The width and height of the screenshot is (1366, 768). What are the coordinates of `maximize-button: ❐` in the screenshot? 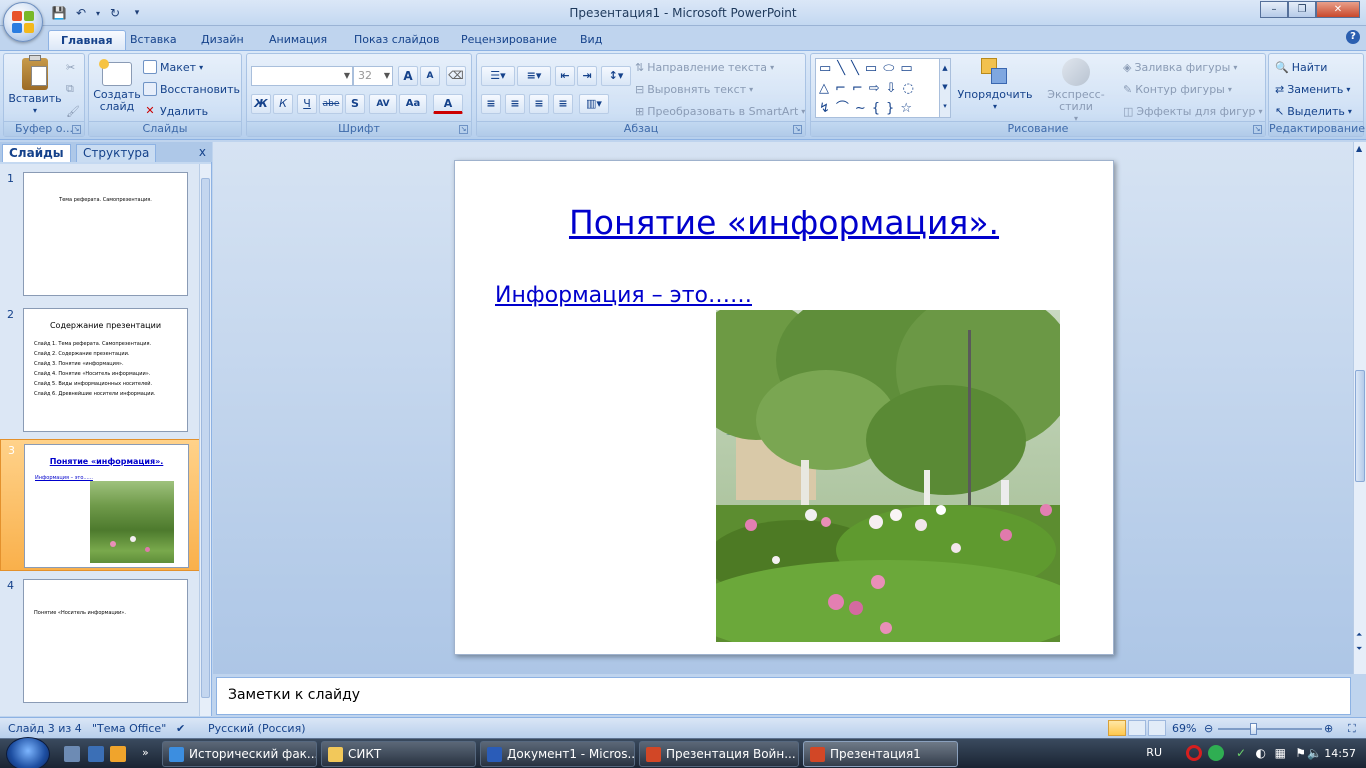 It's located at (1302, 9).